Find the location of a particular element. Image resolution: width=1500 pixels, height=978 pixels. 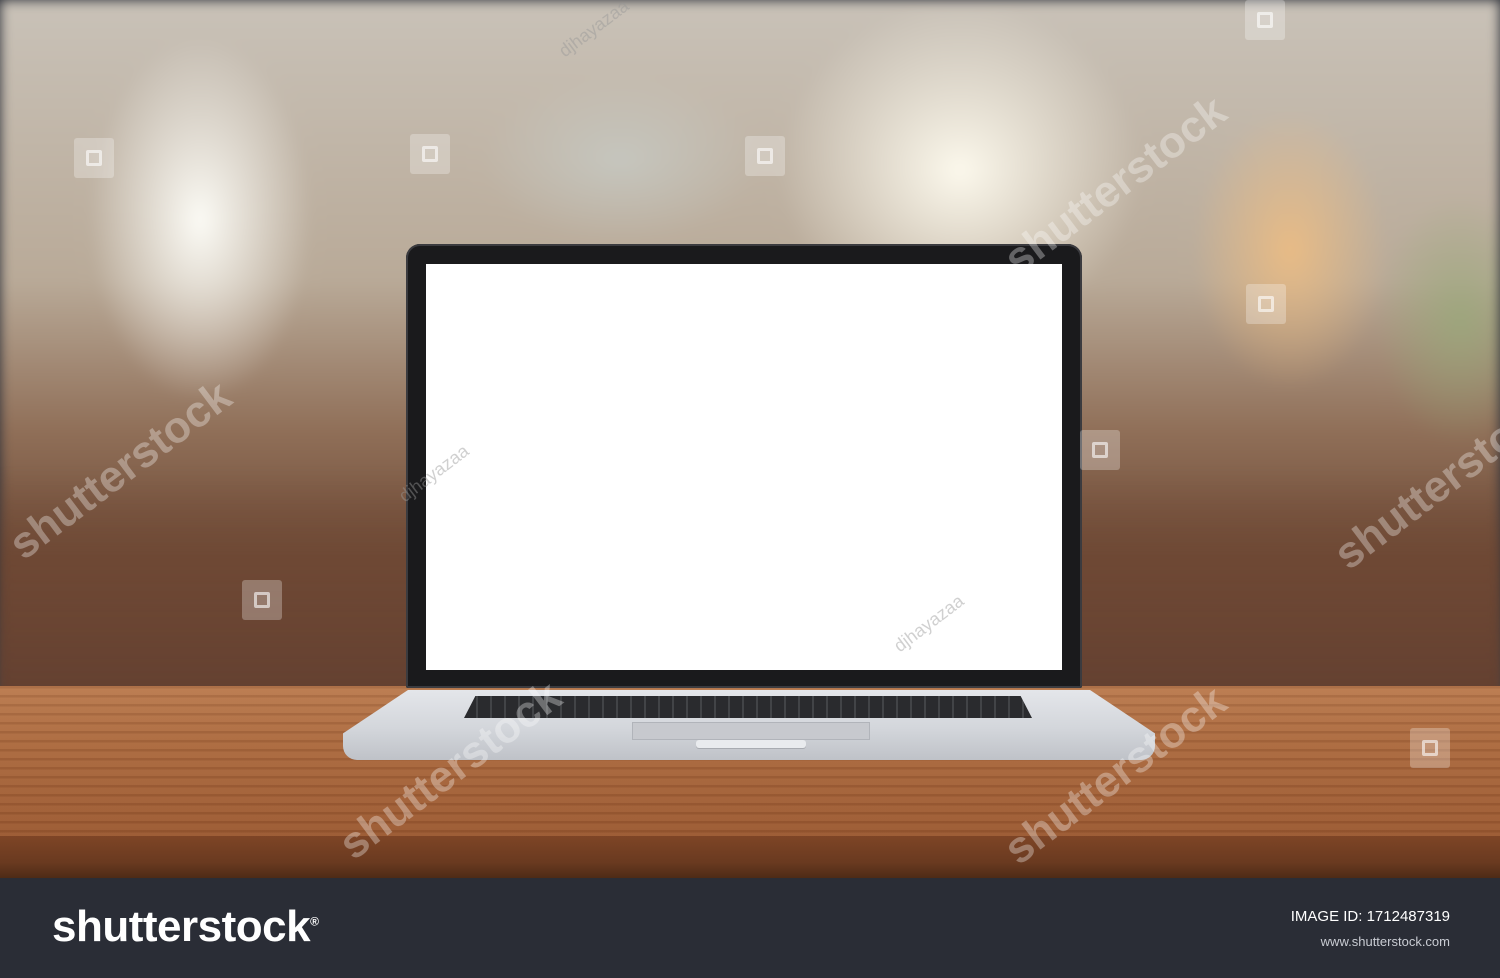

laptop-trackpad is located at coordinates (751, 731).